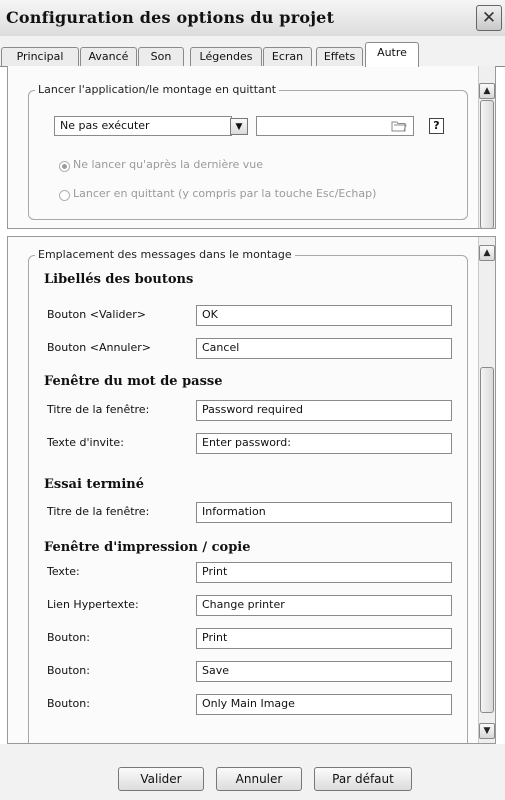 This screenshot has width=505, height=800. What do you see at coordinates (98, 409) in the screenshot?
I see `password-window-title-label: Titre de la fenêtre:` at bounding box center [98, 409].